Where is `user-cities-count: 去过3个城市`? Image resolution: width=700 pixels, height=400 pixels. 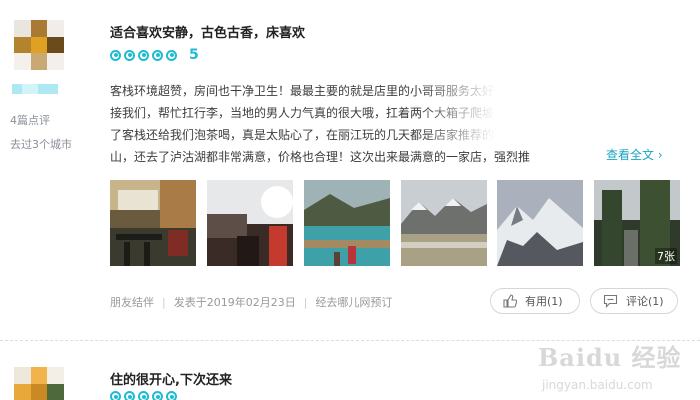 user-cities-count: 去过3个城市 is located at coordinates (41, 144).